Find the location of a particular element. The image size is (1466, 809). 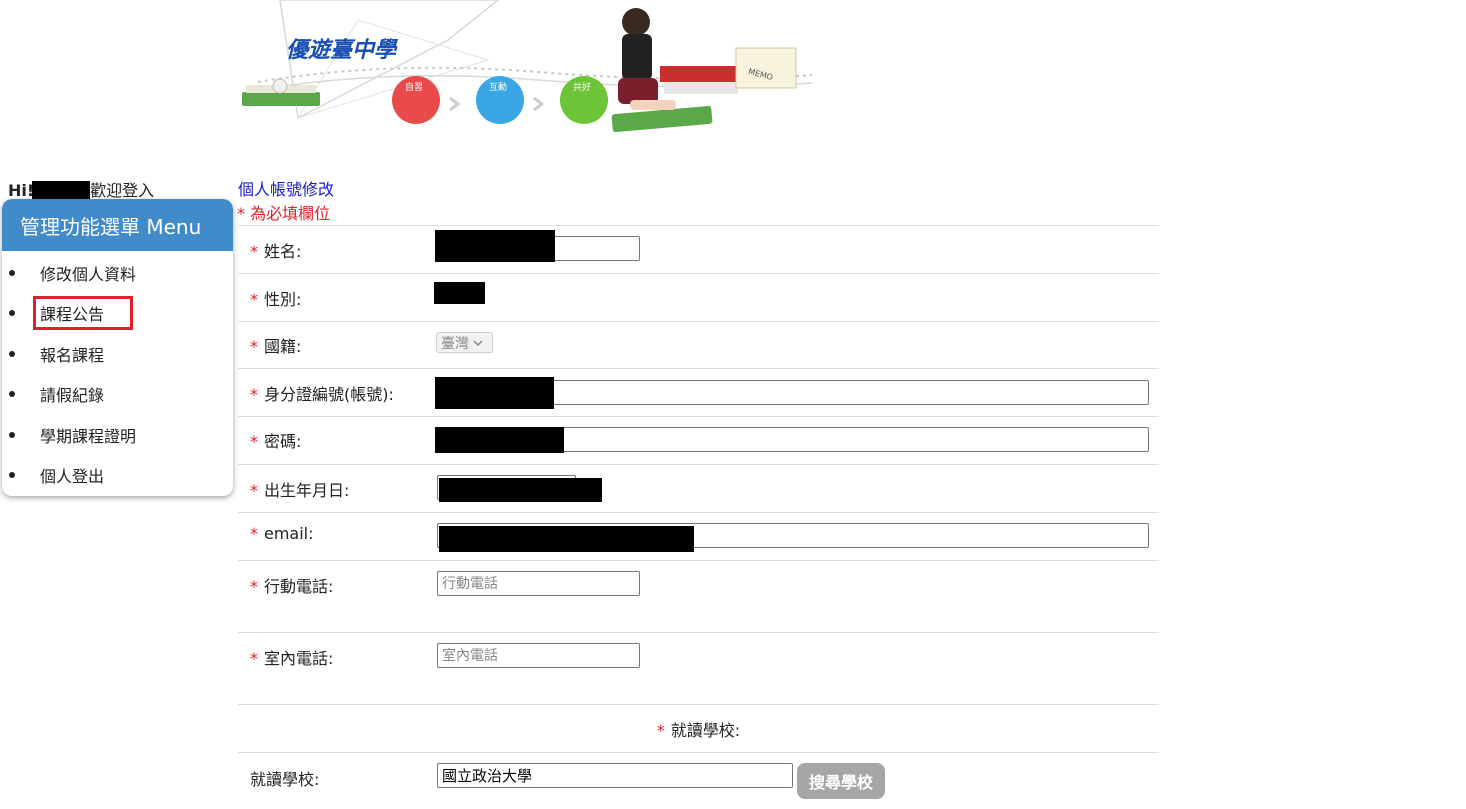

chevron-down-icon is located at coordinates (478, 342).